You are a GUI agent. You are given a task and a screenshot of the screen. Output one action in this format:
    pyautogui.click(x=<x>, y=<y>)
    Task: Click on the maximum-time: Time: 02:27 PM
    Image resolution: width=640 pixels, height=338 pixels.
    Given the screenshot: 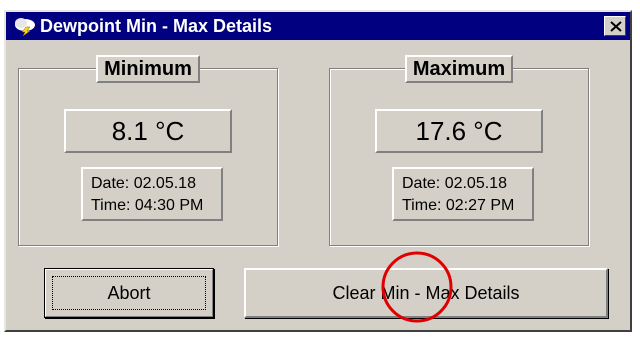 What is the action you would take?
    pyautogui.click(x=458, y=205)
    